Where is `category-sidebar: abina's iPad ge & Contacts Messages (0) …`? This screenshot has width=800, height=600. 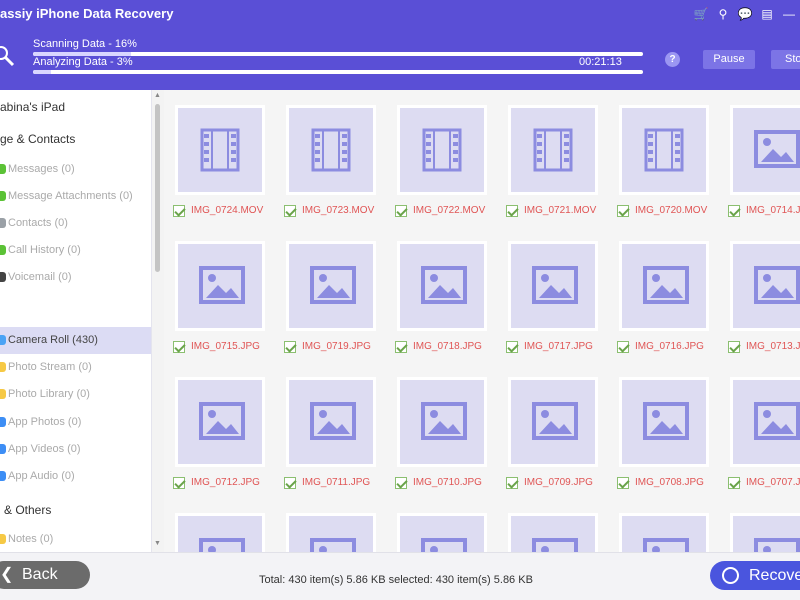 category-sidebar: abina's iPad ge & Contacts Messages (0) … is located at coordinates (76, 321).